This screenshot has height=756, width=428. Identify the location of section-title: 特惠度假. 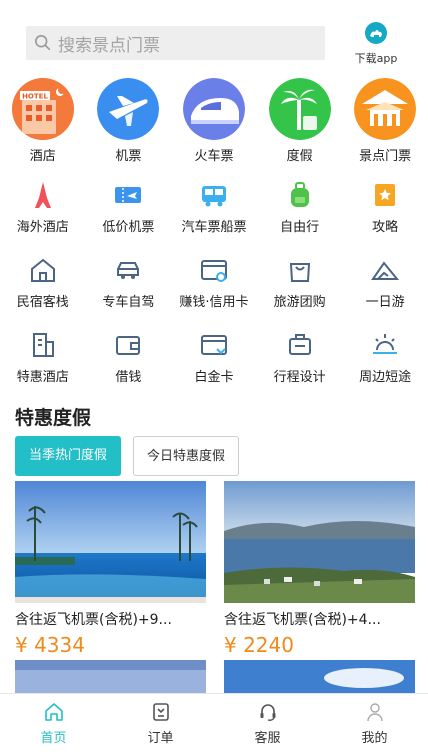
(53, 418).